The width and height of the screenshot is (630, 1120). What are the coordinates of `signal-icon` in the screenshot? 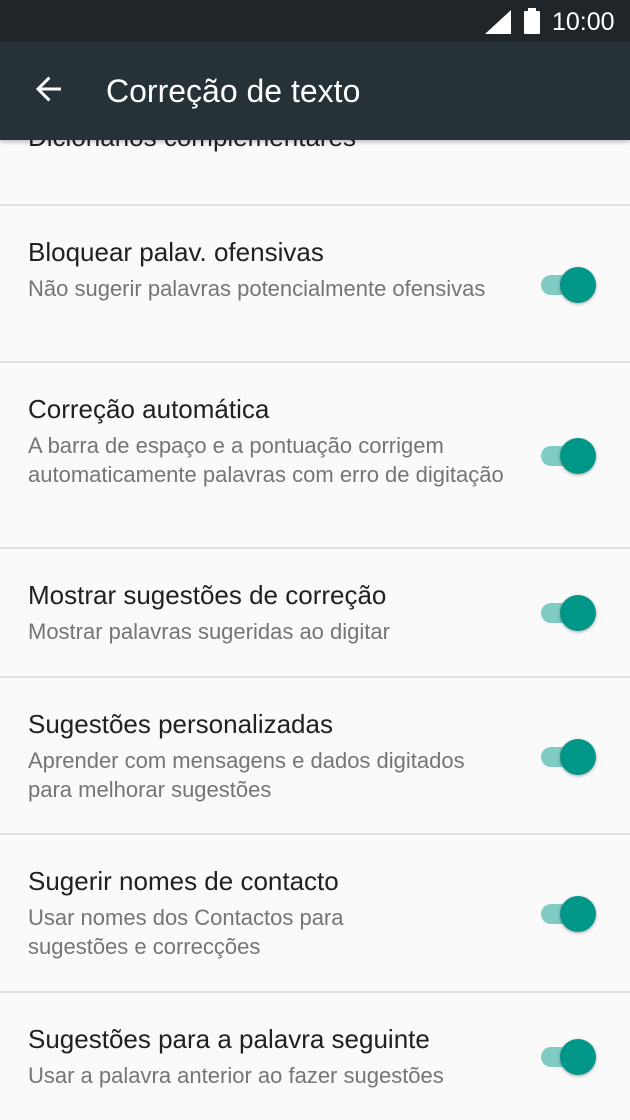 It's located at (498, 24).